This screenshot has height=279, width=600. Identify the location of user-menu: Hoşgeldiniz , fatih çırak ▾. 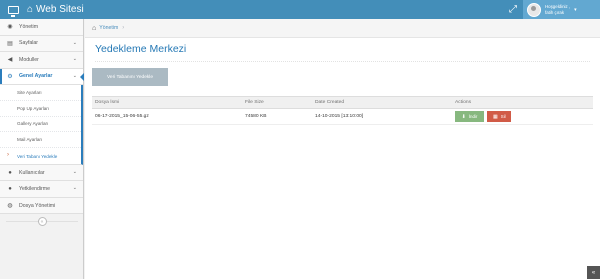
(561, 9).